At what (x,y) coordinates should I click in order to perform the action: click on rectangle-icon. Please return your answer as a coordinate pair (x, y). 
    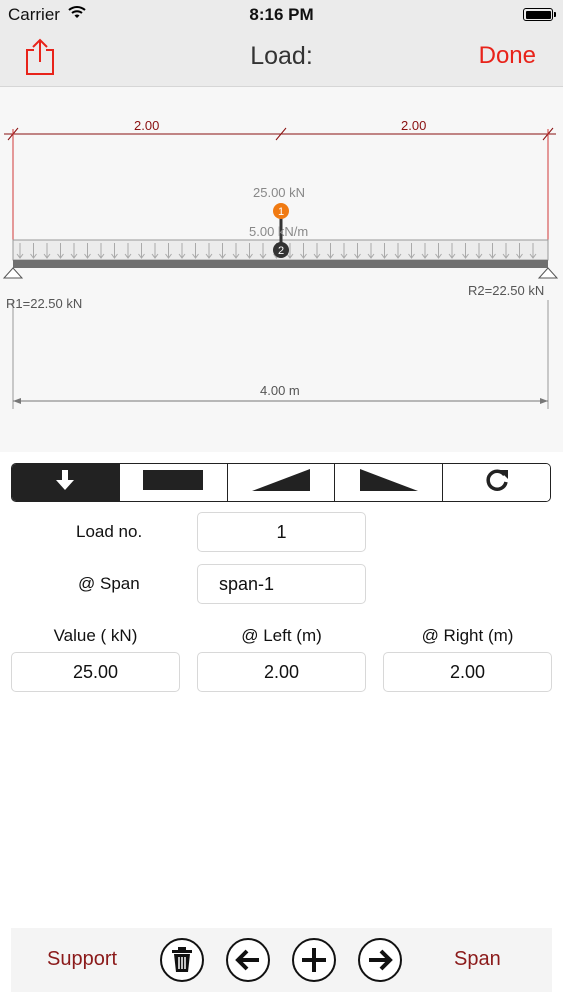
    Looking at the image, I should click on (173, 482).